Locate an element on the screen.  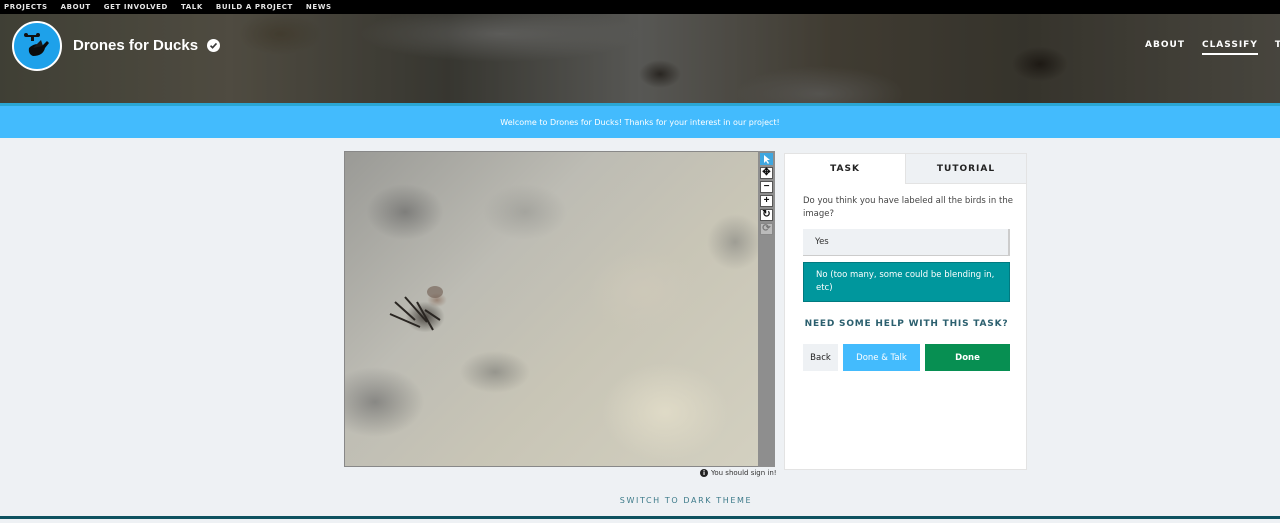
done-and-talk-button: Done & Talk is located at coordinates (881, 357).